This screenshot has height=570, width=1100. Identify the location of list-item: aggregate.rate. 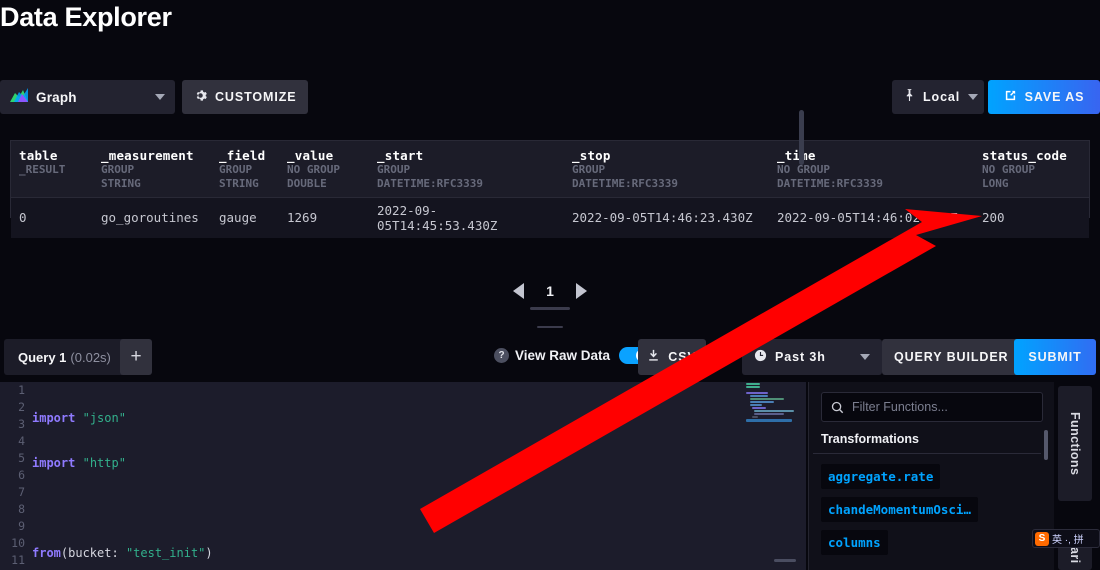
(881, 476).